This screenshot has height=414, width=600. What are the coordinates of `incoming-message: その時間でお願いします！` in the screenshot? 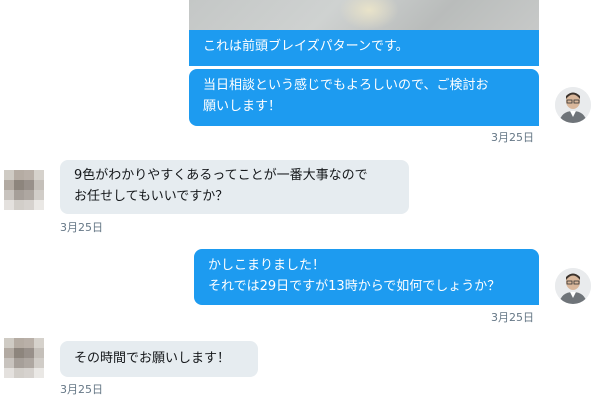 It's located at (159, 359).